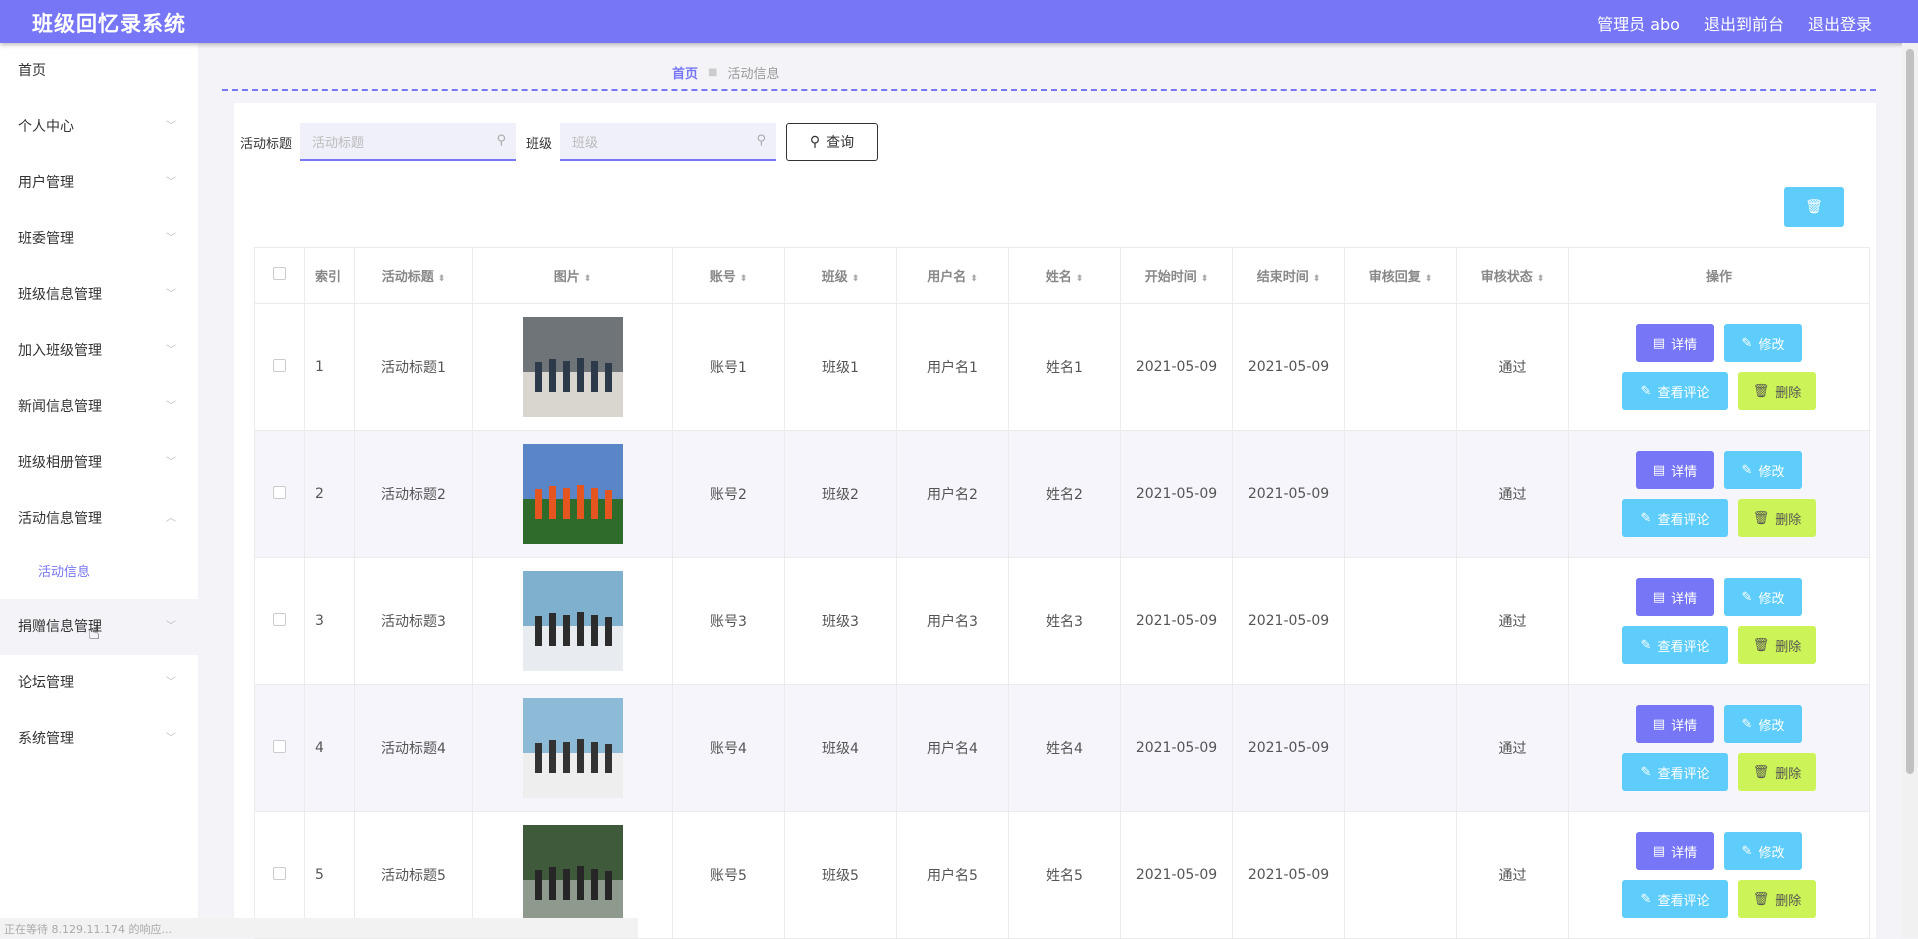 This screenshot has height=939, width=1918. What do you see at coordinates (753, 74) in the screenshot?
I see `breadcrumb-current: 活动信息` at bounding box center [753, 74].